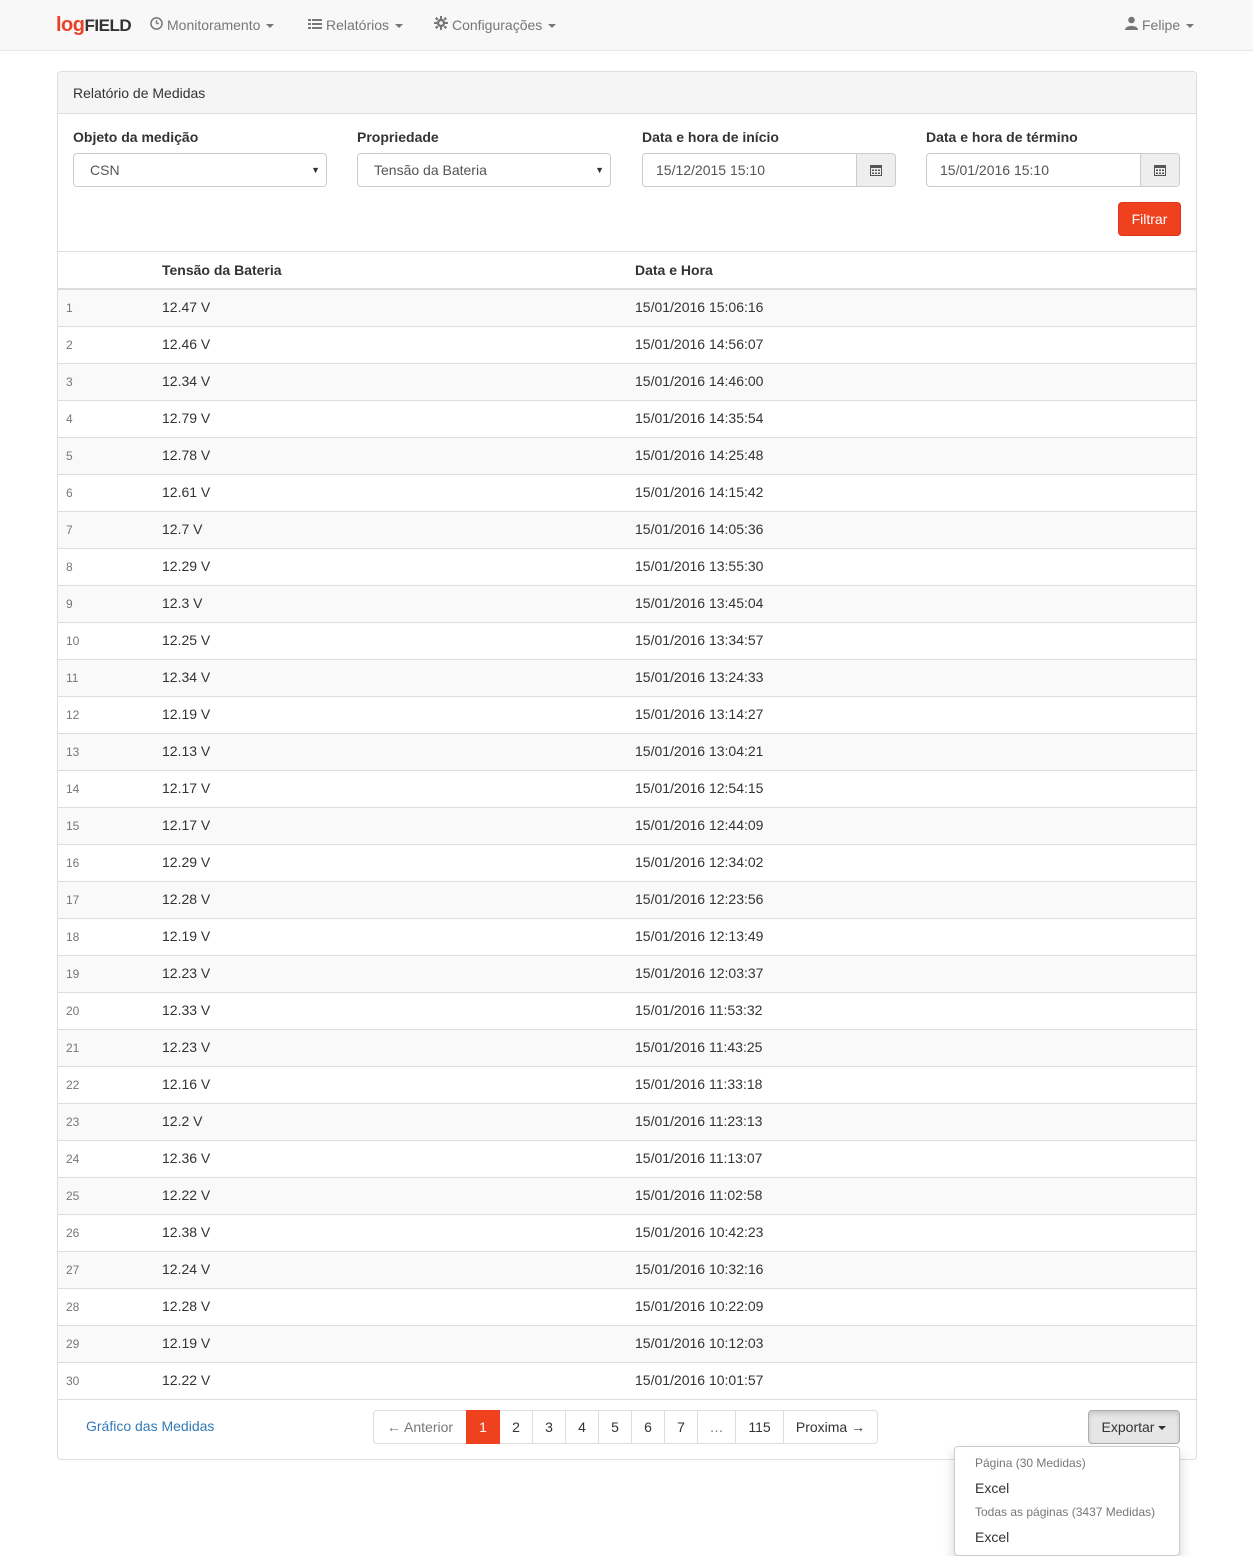 The image size is (1253, 1556). Describe the element at coordinates (136, 137) in the screenshot. I see `objeto-label: Objeto da medição` at that location.